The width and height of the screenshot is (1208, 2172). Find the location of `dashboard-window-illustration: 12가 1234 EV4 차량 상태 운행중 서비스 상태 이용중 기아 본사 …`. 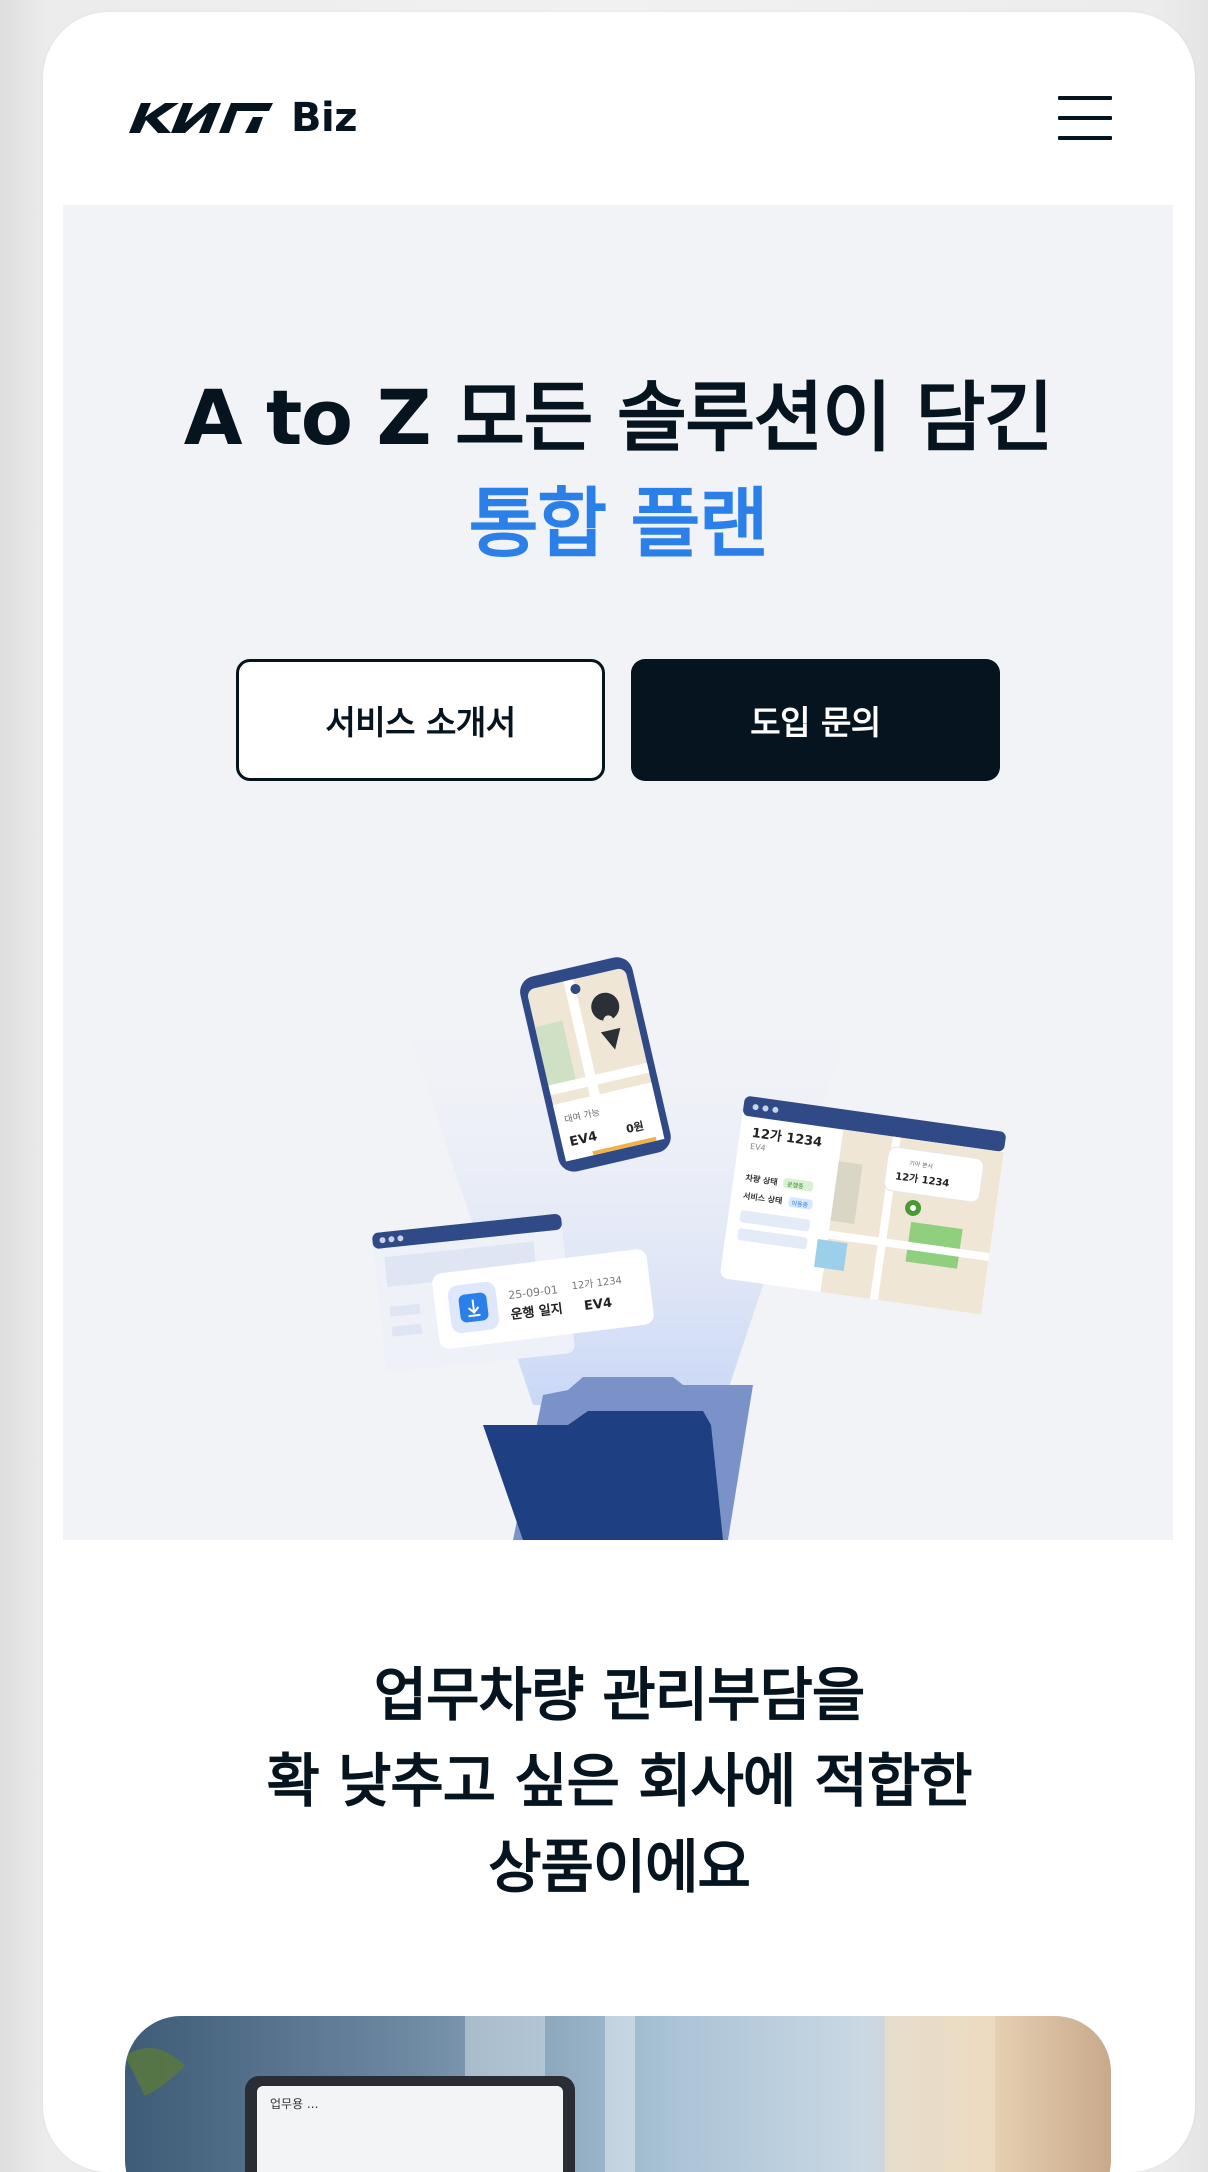

dashboard-window-illustration: 12가 1234 EV4 차량 상태 운행중 서비스 상태 이용중 기아 본사 … is located at coordinates (863, 1205).